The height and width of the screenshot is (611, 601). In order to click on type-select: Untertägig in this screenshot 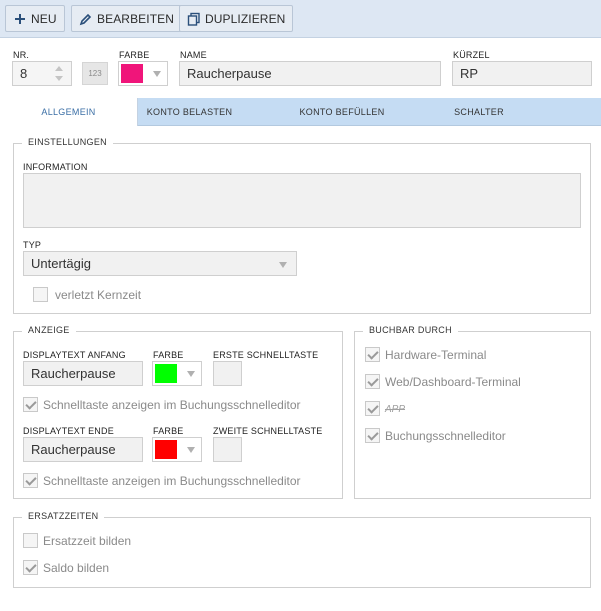, I will do `click(160, 263)`.